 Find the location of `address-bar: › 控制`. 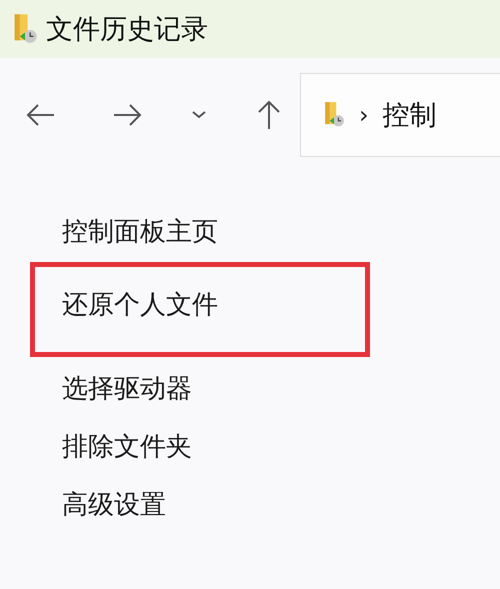

address-bar: › 控制 is located at coordinates (400, 115).